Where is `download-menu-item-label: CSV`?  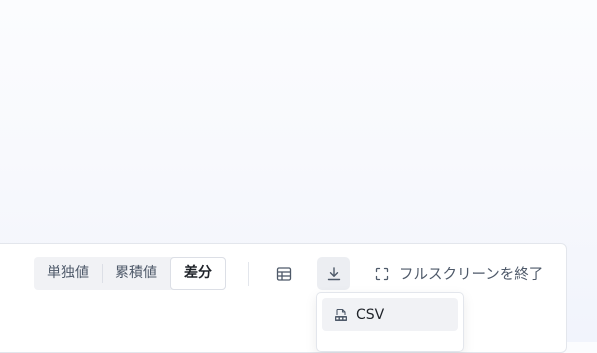
download-menu-item-label: CSV is located at coordinates (370, 314).